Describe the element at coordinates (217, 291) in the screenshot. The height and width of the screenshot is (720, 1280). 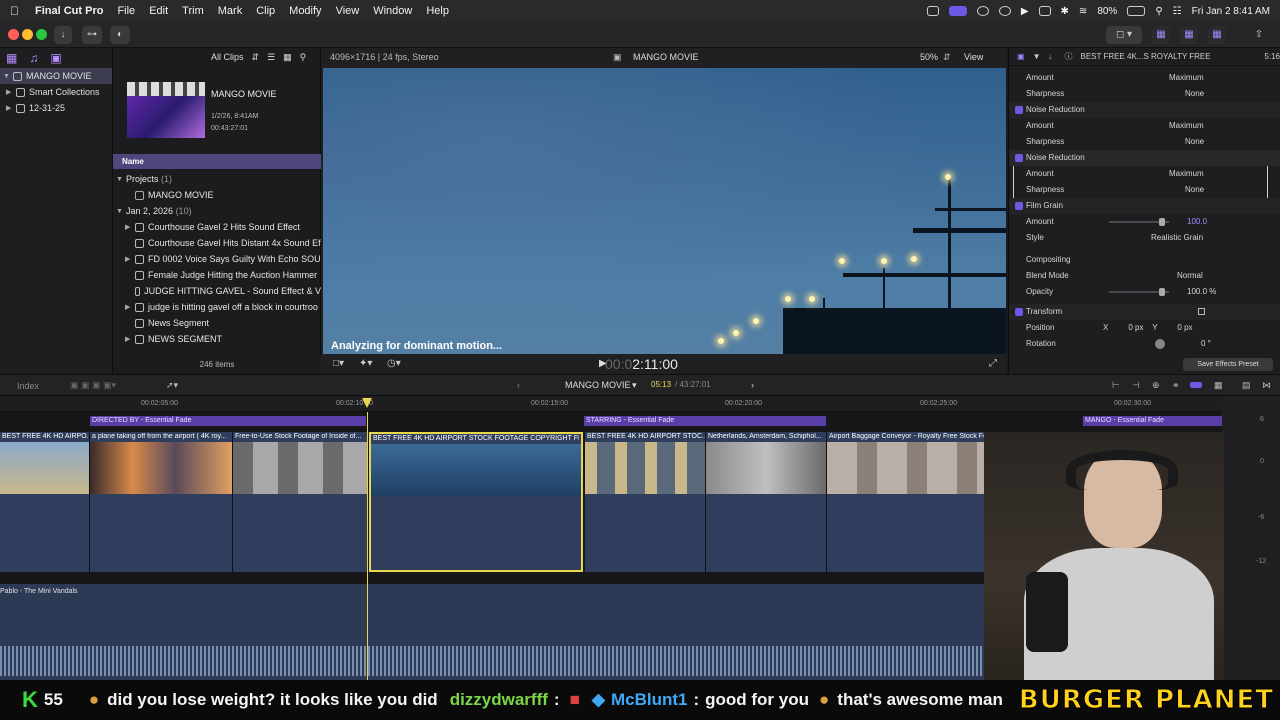
I see `list-item: JUDGE HITTING GAVEL - Sound Effect & V` at that location.